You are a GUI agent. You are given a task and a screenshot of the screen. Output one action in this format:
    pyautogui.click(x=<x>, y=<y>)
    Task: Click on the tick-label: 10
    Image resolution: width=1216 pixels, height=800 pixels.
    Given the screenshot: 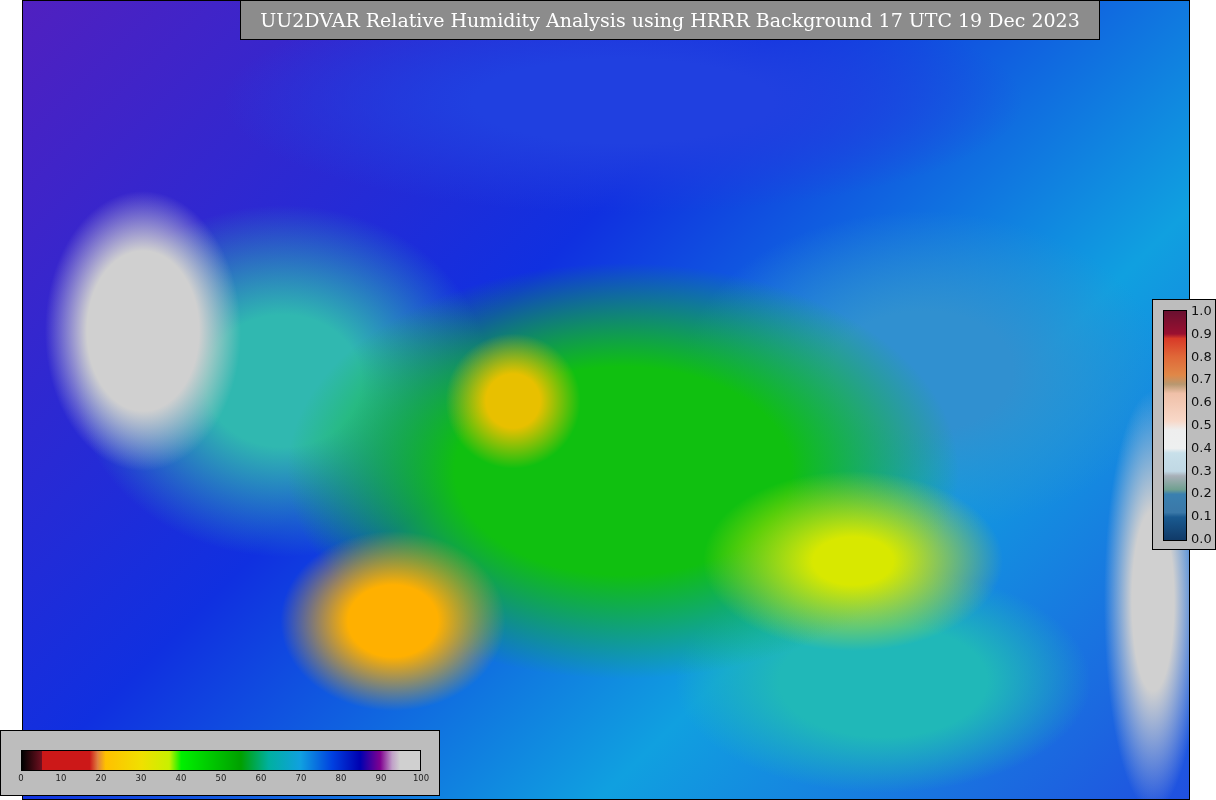 What is the action you would take?
    pyautogui.click(x=61, y=778)
    